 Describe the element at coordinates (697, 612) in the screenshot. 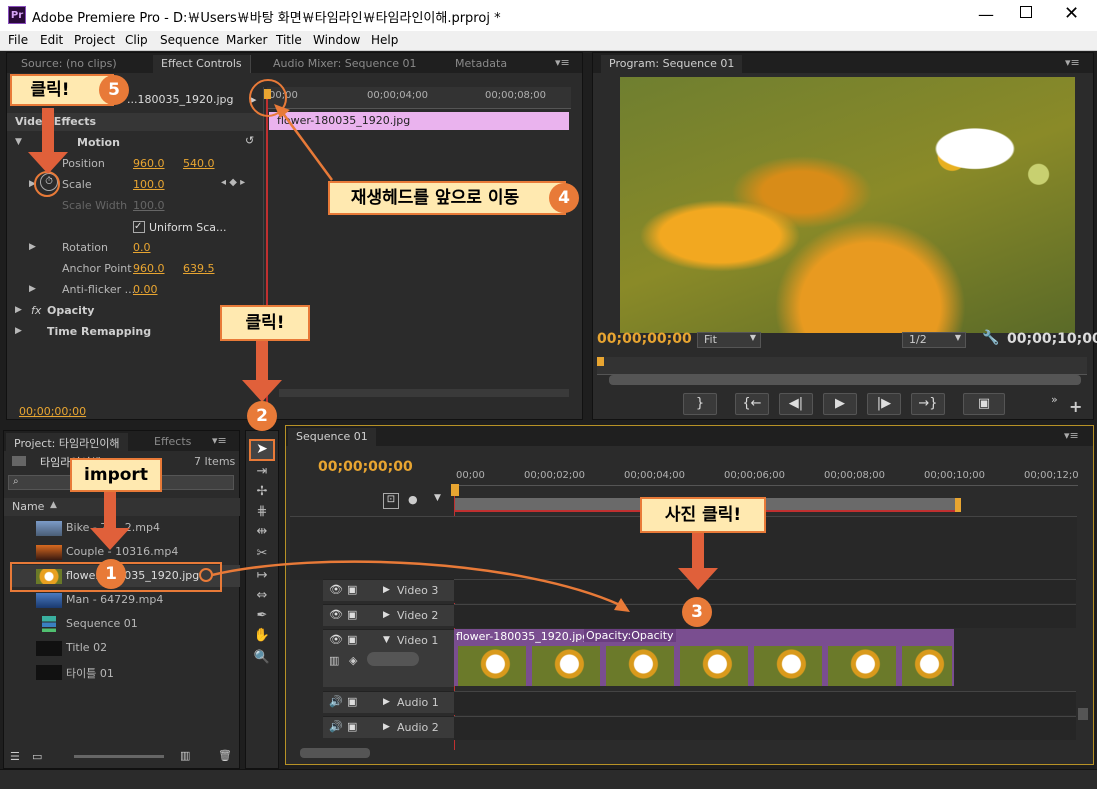

I see `badge-3: 3` at that location.